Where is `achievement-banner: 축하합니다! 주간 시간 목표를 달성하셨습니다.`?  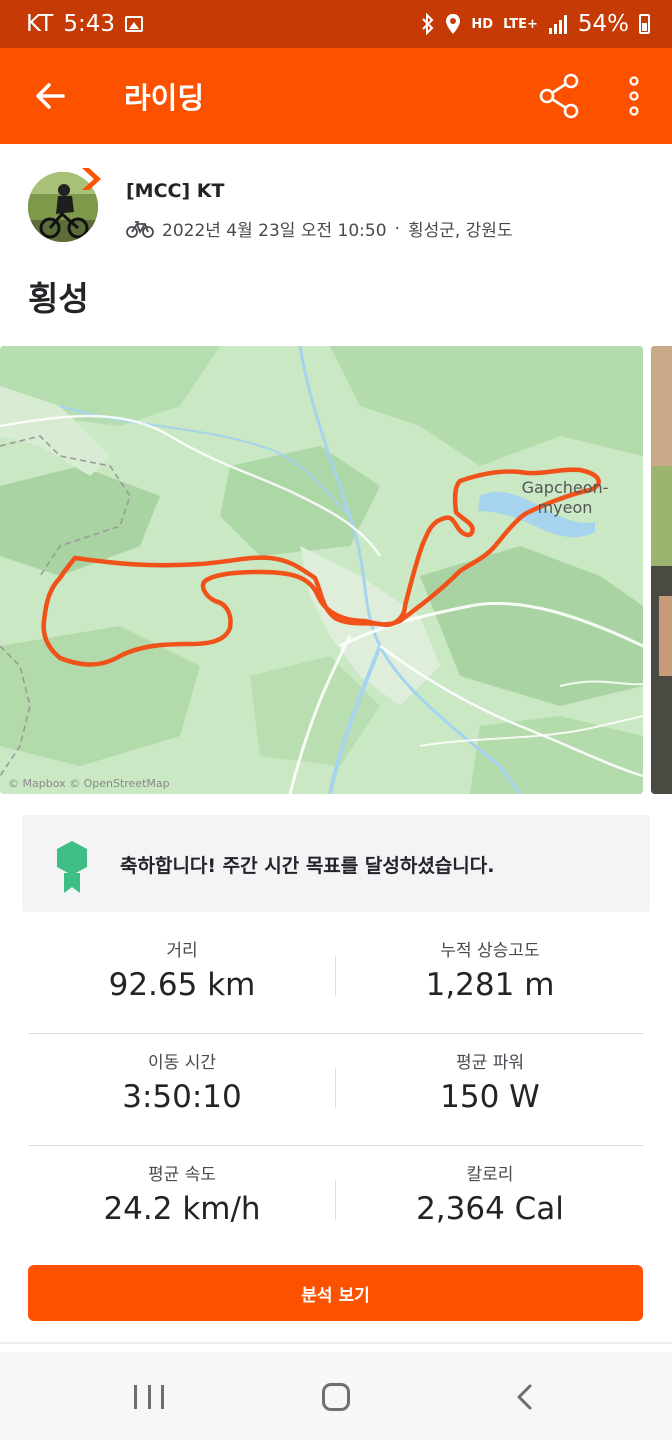 achievement-banner: 축하합니다! 주간 시간 목표를 달성하셨습니다. is located at coordinates (336, 863).